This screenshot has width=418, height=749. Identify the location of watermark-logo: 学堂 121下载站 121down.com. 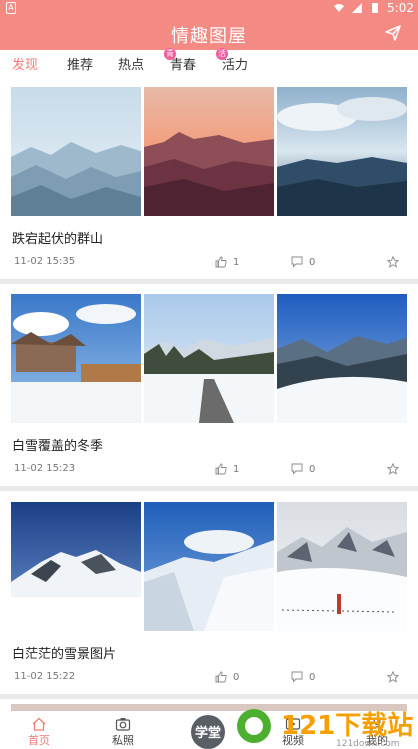
(302, 729).